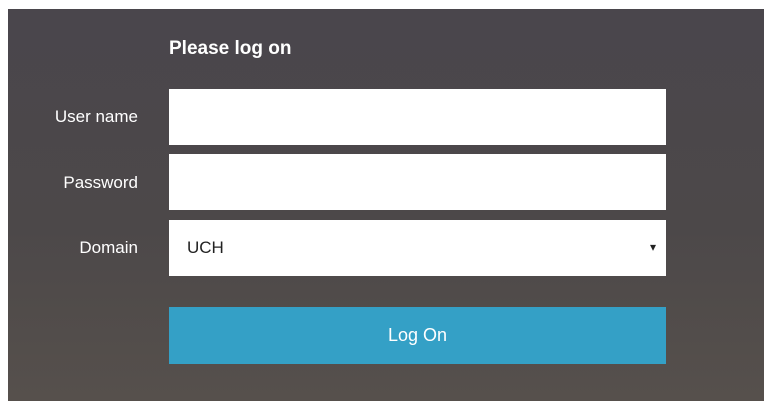 The height and width of the screenshot is (401, 764). I want to click on domain-select: UCH ▾, so click(417, 248).